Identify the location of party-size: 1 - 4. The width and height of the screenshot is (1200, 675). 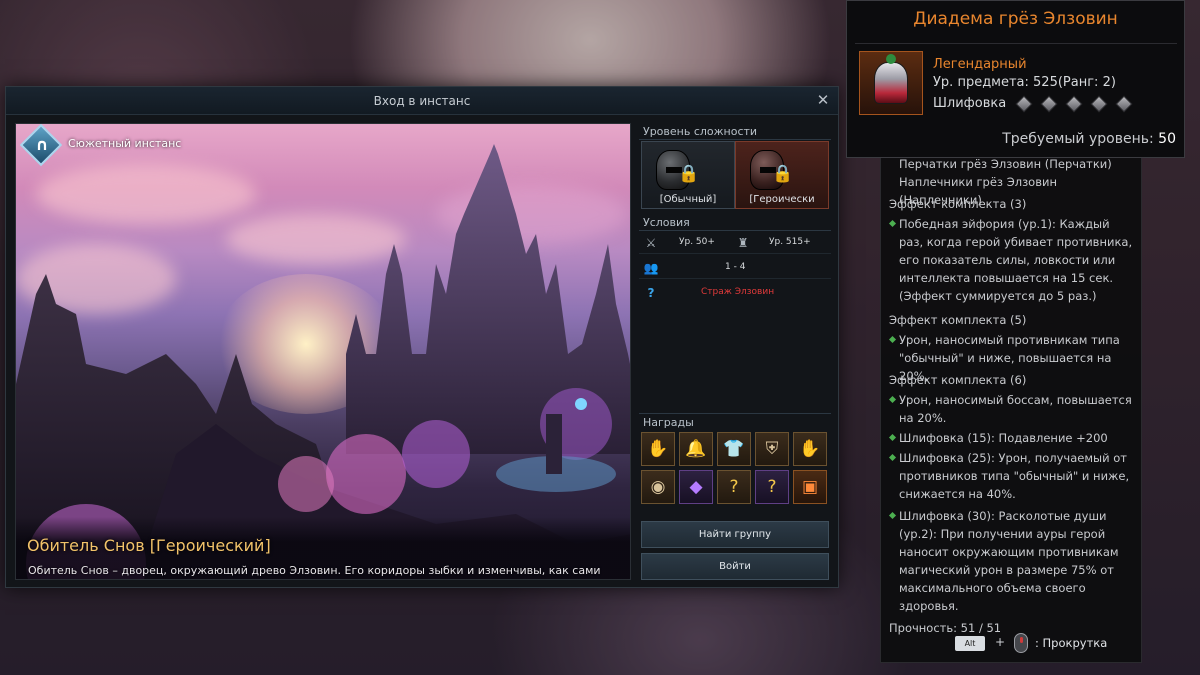
(735, 267).